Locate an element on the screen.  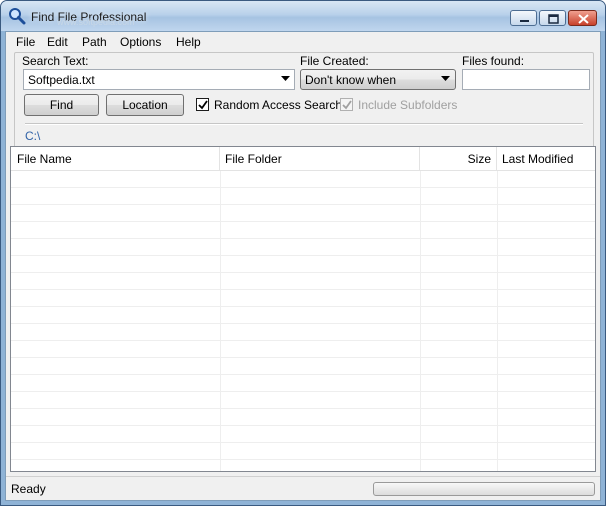
location-button: Location is located at coordinates (145, 105).